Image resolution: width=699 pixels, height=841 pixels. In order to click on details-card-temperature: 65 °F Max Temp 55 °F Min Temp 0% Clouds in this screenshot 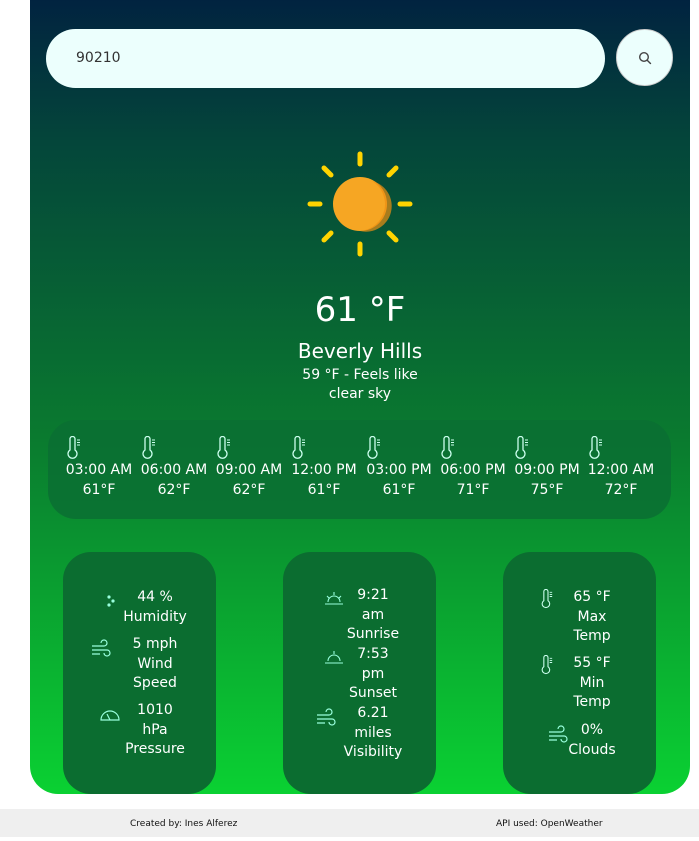, I will do `click(579, 673)`.